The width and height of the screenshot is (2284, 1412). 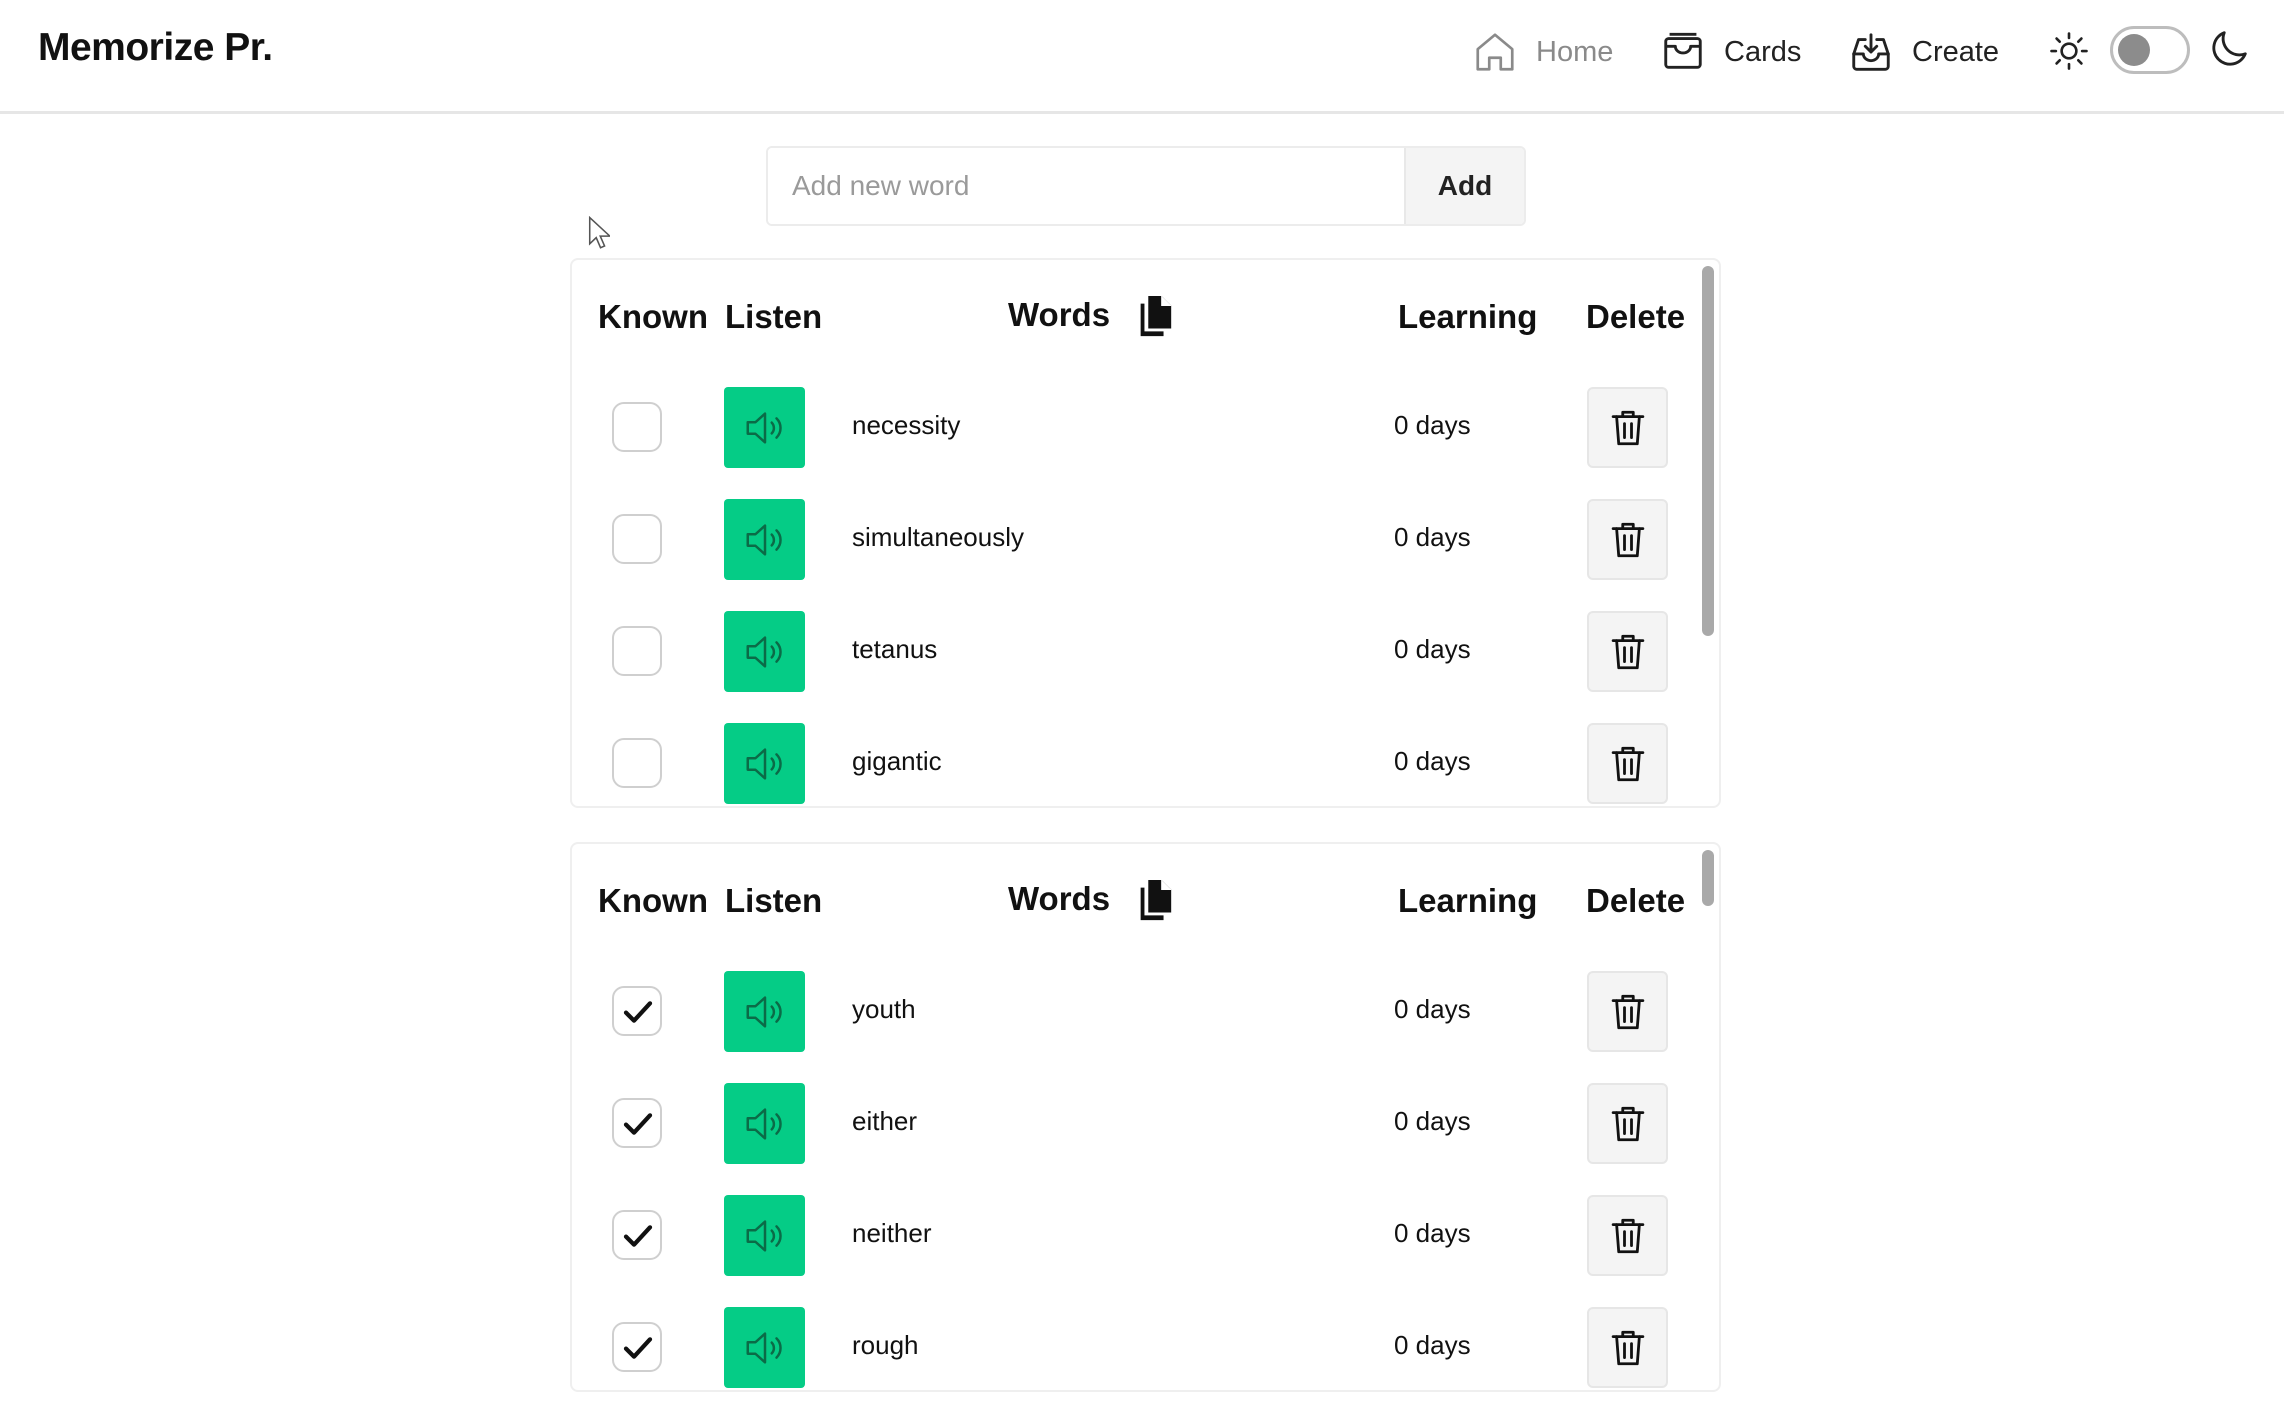 What do you see at coordinates (1127, 426) in the screenshot?
I see `table-row: necessity 0 days` at bounding box center [1127, 426].